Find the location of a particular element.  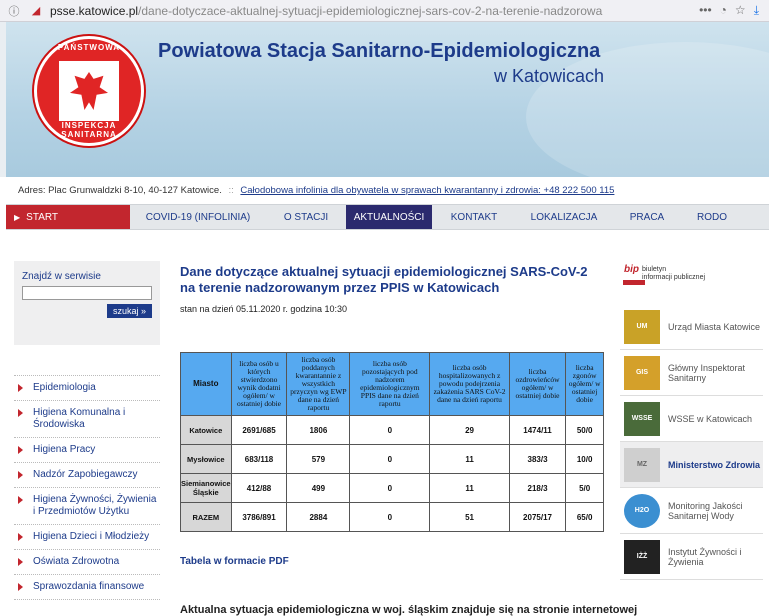

table-row: Mysłowice 683/118 579 0 11 383/3 10/0 is located at coordinates (392, 459).